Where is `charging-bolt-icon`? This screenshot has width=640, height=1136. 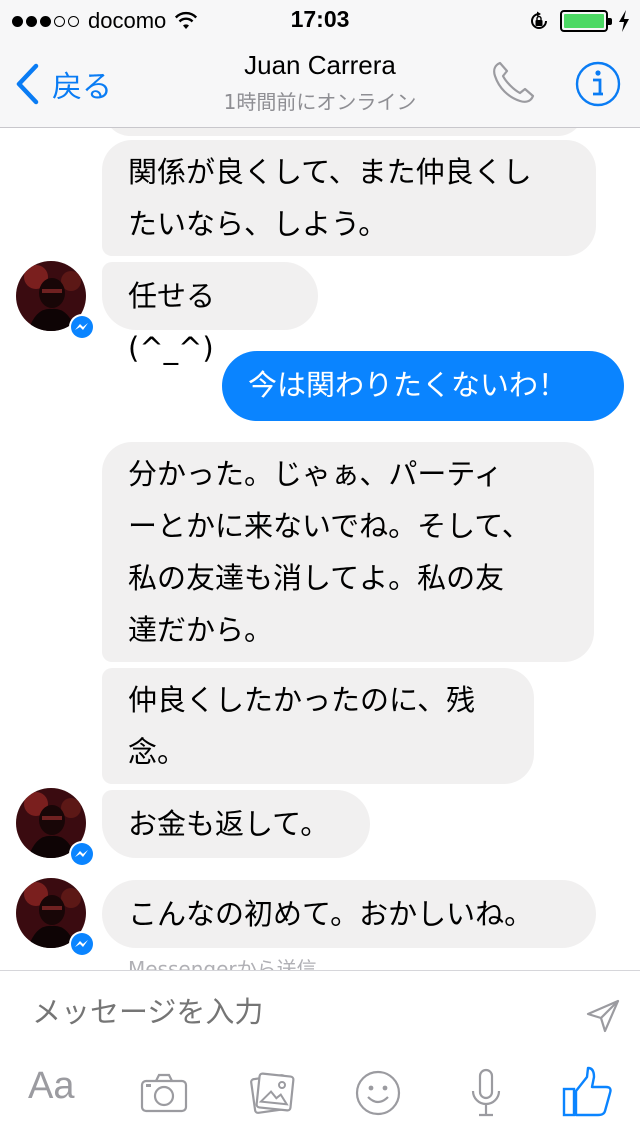 charging-bolt-icon is located at coordinates (624, 21).